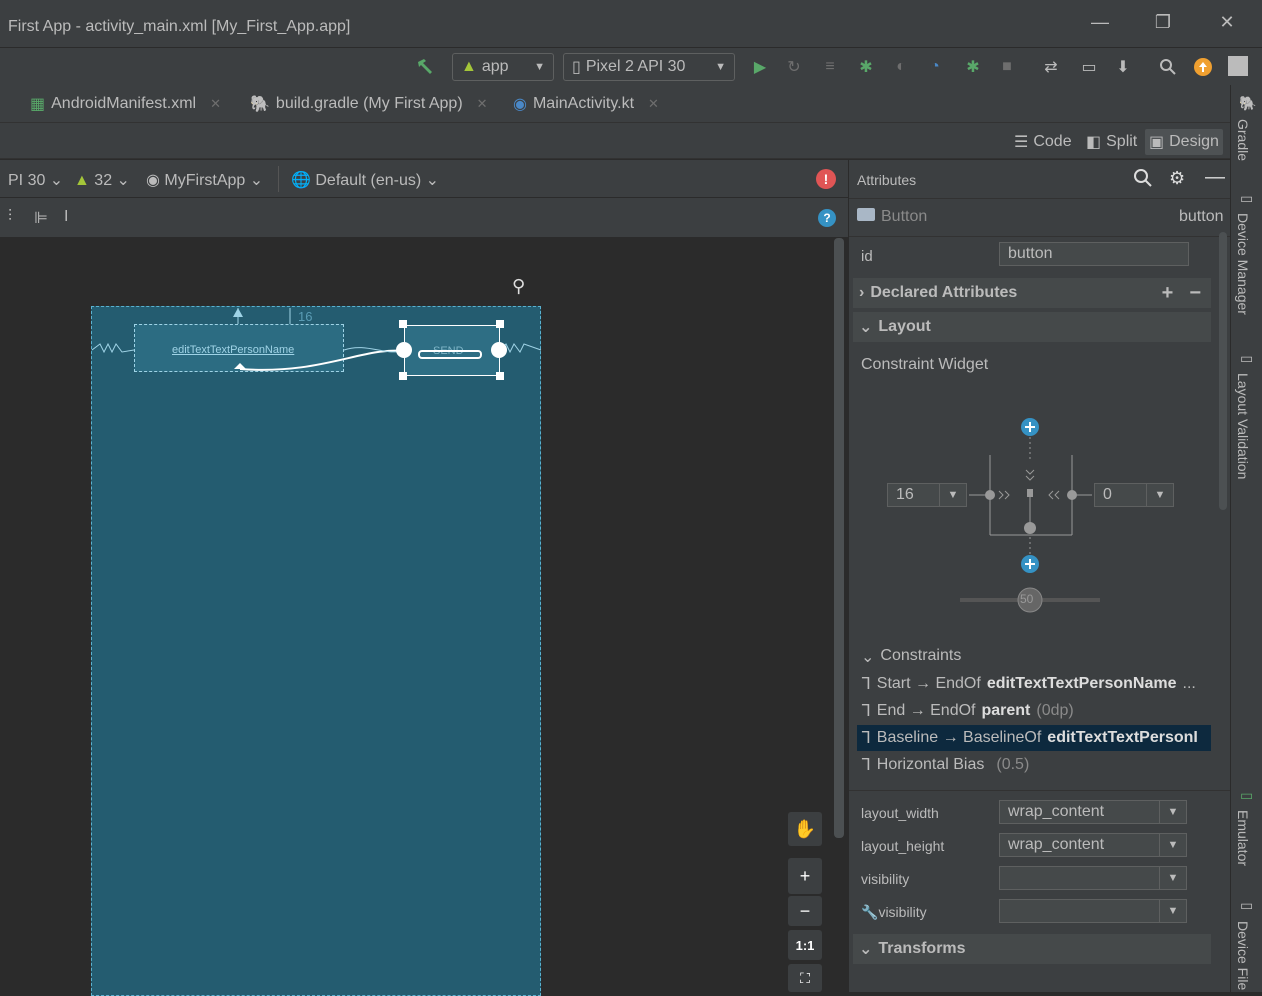 The image size is (1262, 996). I want to click on align-icon: ⫶, so click(10, 217).